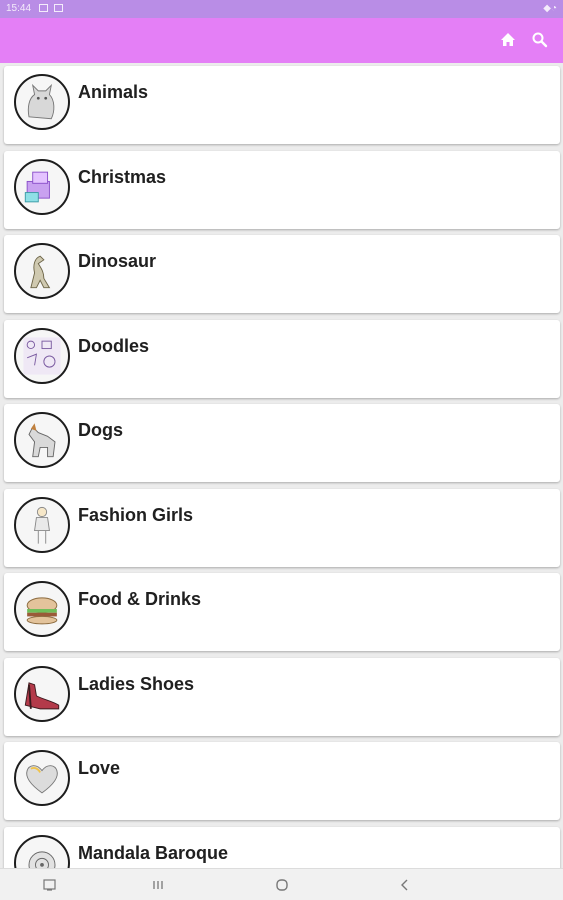  What do you see at coordinates (58, 8) in the screenshot?
I see `gallery-notification-icon` at bounding box center [58, 8].